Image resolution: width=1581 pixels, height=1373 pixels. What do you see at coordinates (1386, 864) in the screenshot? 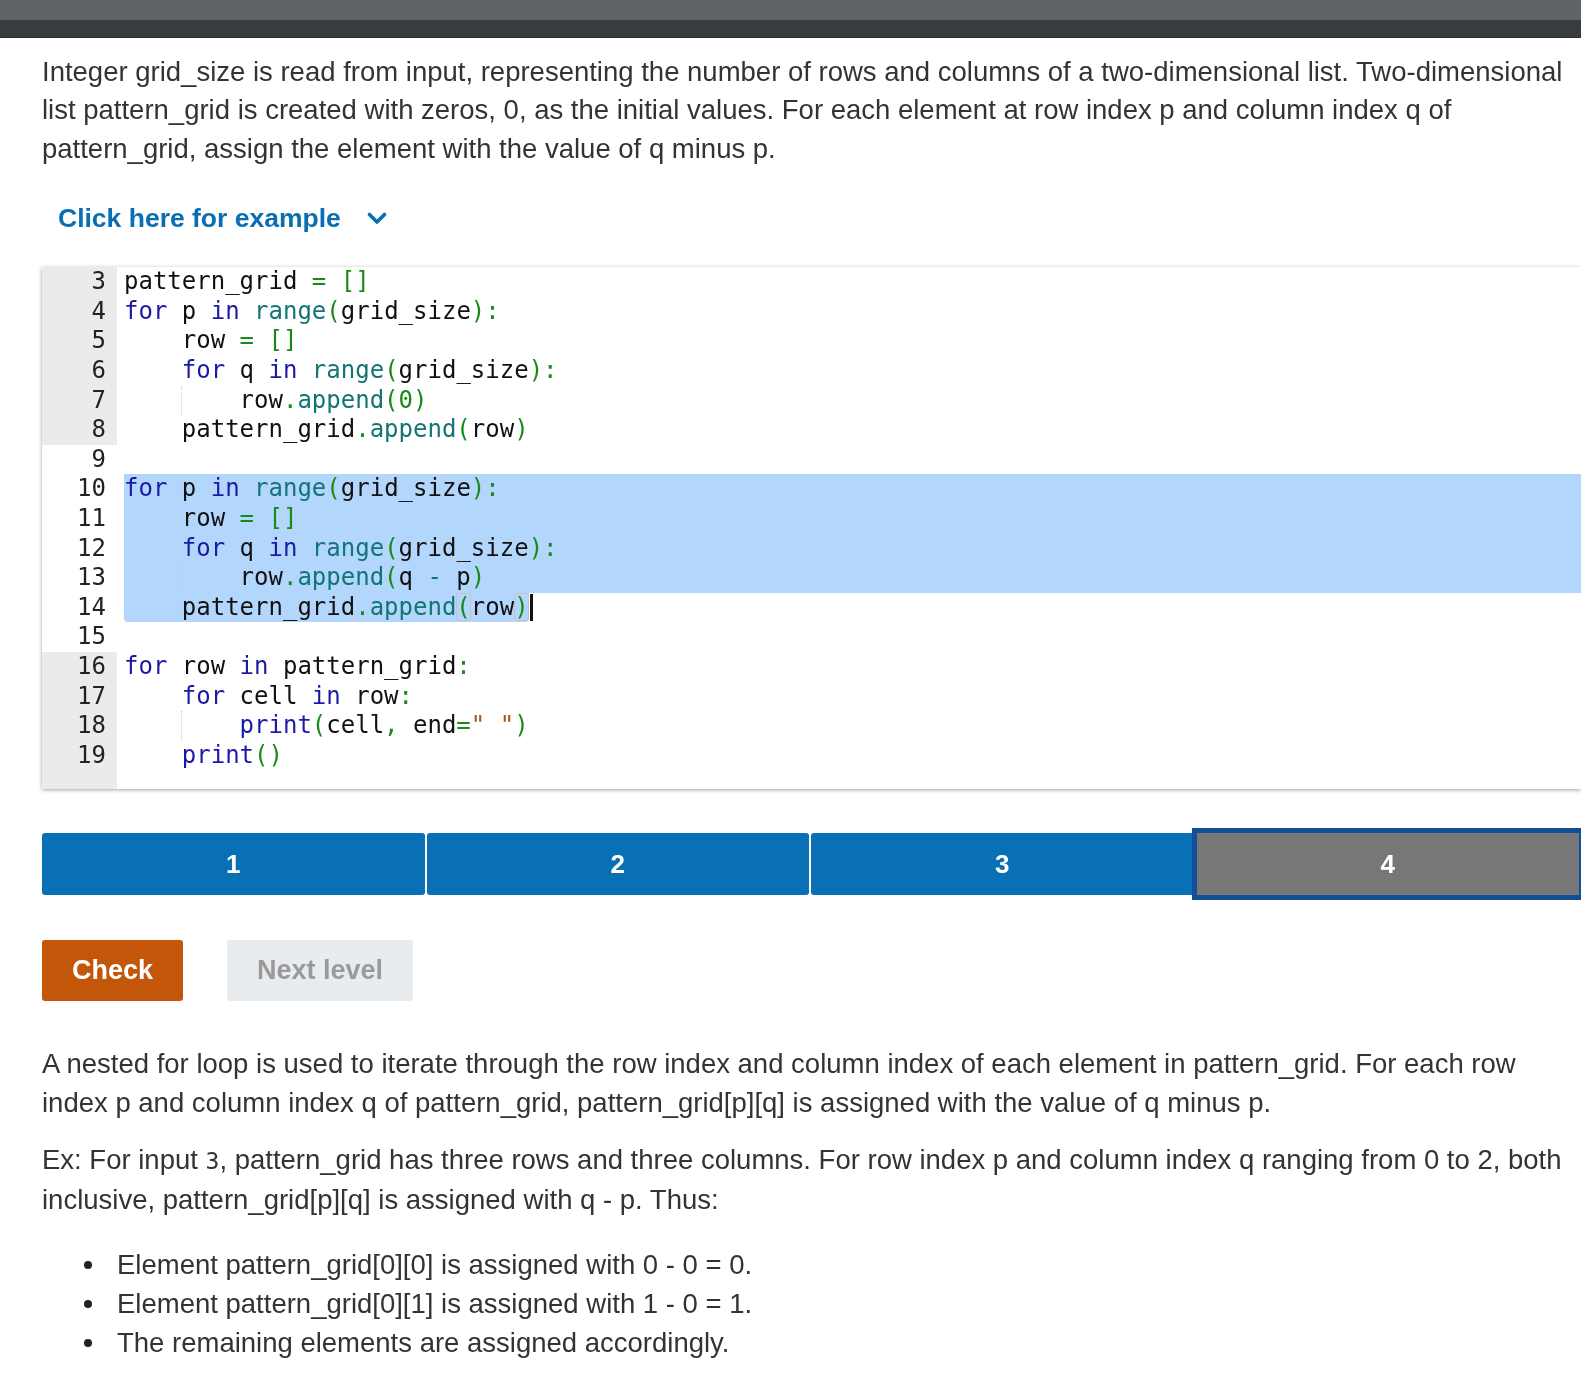
I see `level-tab: 4` at bounding box center [1386, 864].